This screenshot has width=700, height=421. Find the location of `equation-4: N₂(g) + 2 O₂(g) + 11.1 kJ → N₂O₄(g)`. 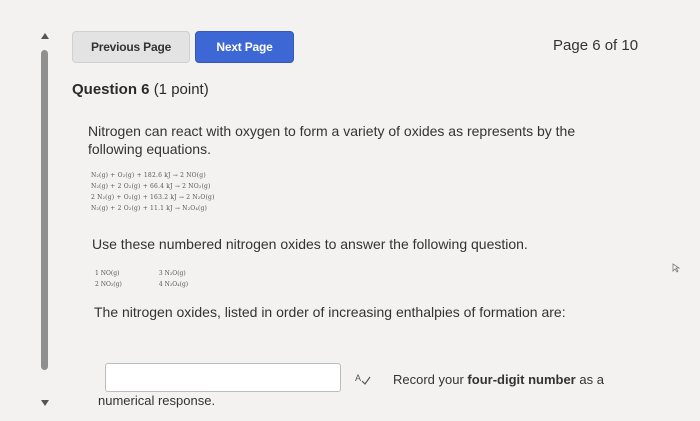

equation-4: N₂(g) + 2 O₂(g) + 11.1 kJ → N₂O₄(g) is located at coordinates (149, 208).